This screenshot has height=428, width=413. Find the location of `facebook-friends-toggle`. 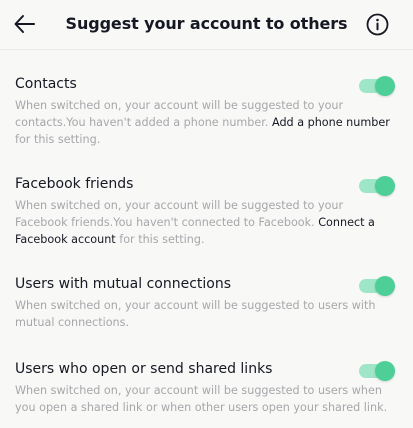

facebook-friends-toggle is located at coordinates (377, 186).